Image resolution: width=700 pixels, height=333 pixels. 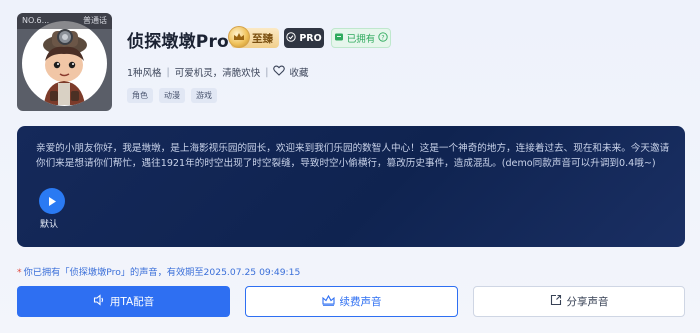 What do you see at coordinates (279, 72) in the screenshot?
I see `heart-outline-icon` at bounding box center [279, 72].